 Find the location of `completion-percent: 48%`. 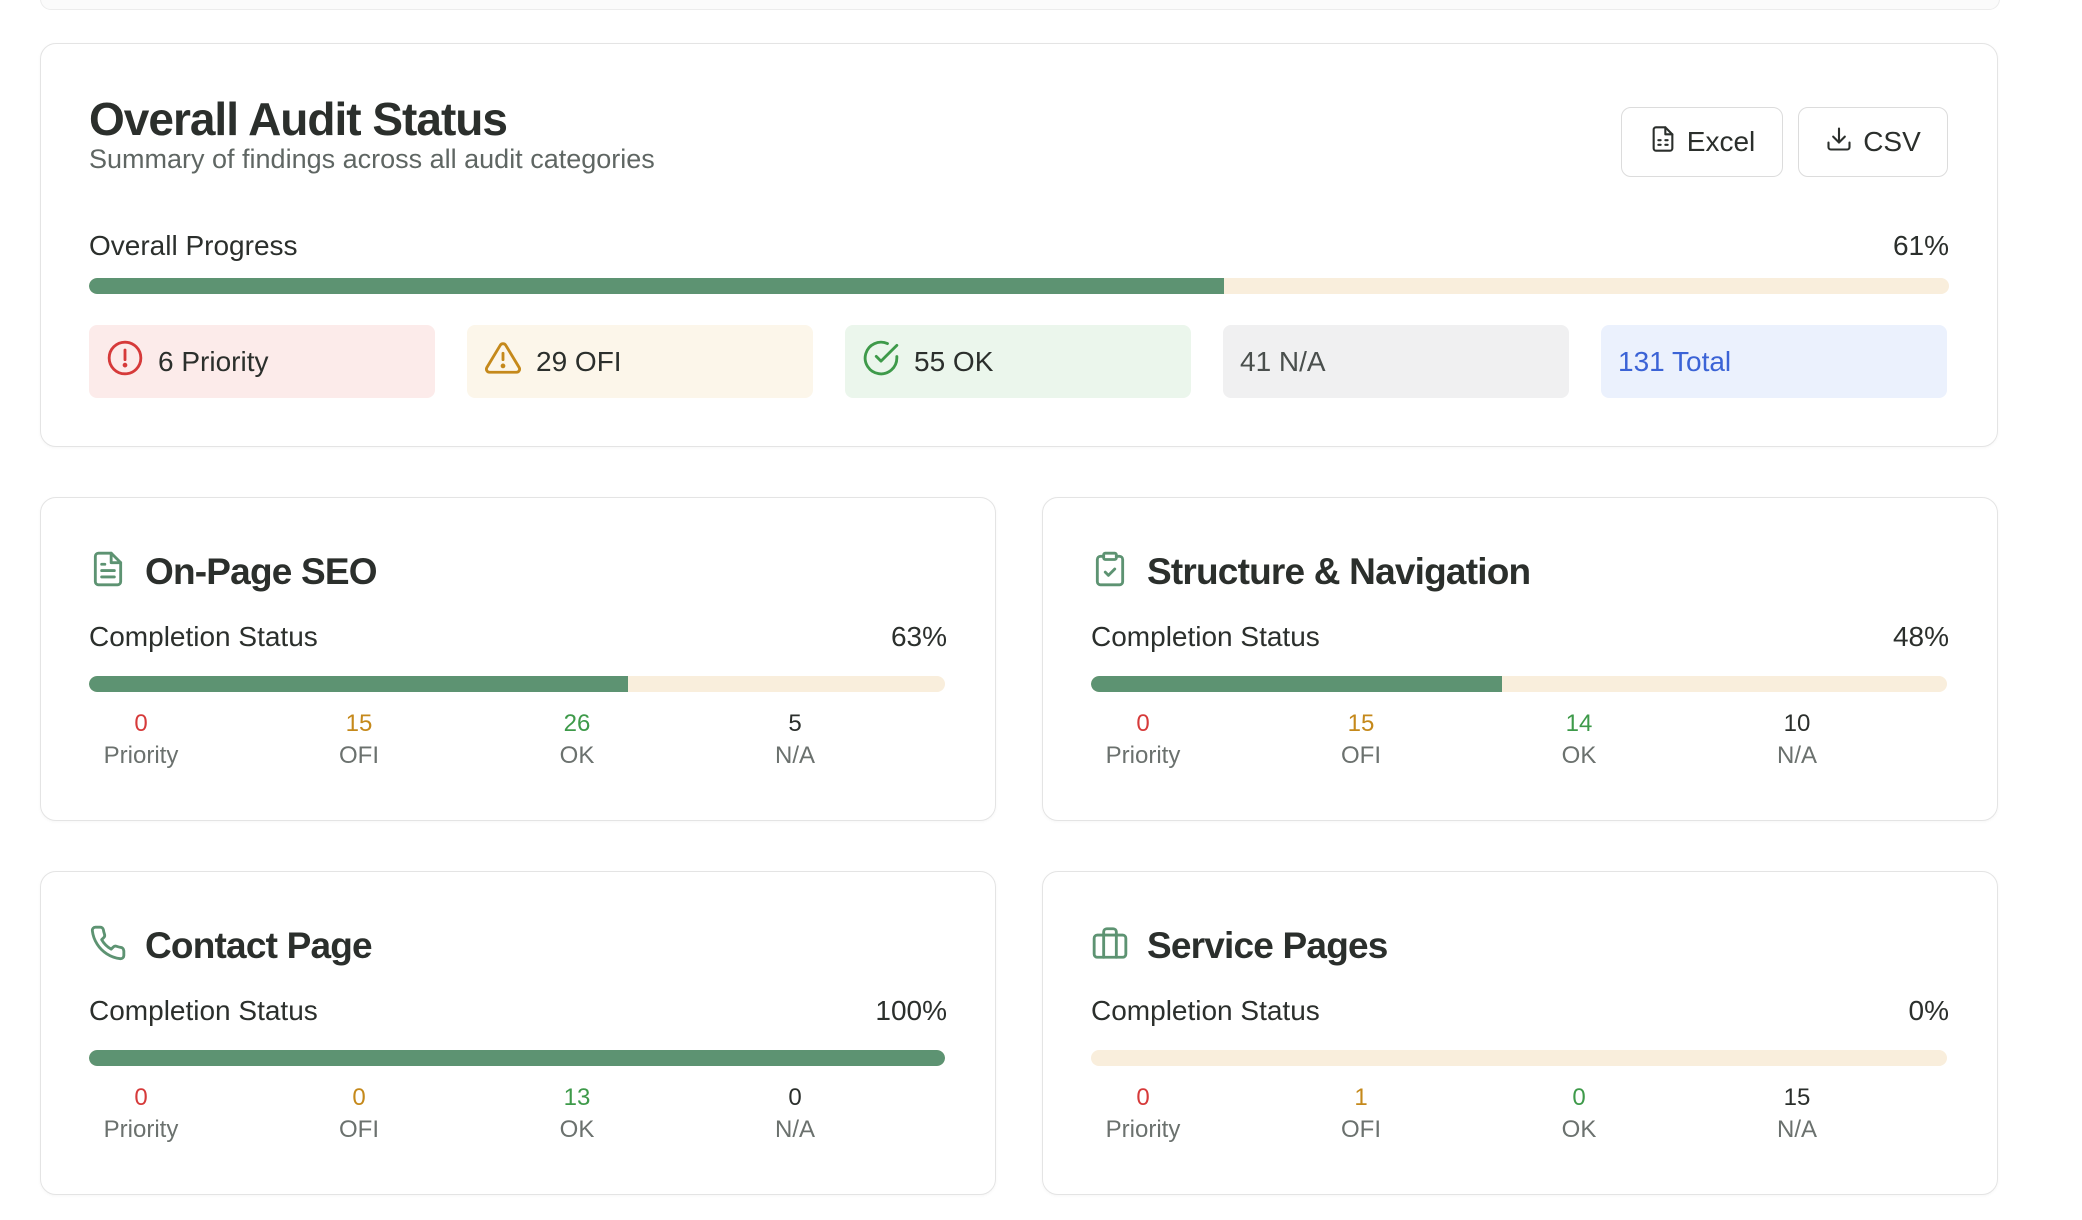

completion-percent: 48% is located at coordinates (1920, 636).